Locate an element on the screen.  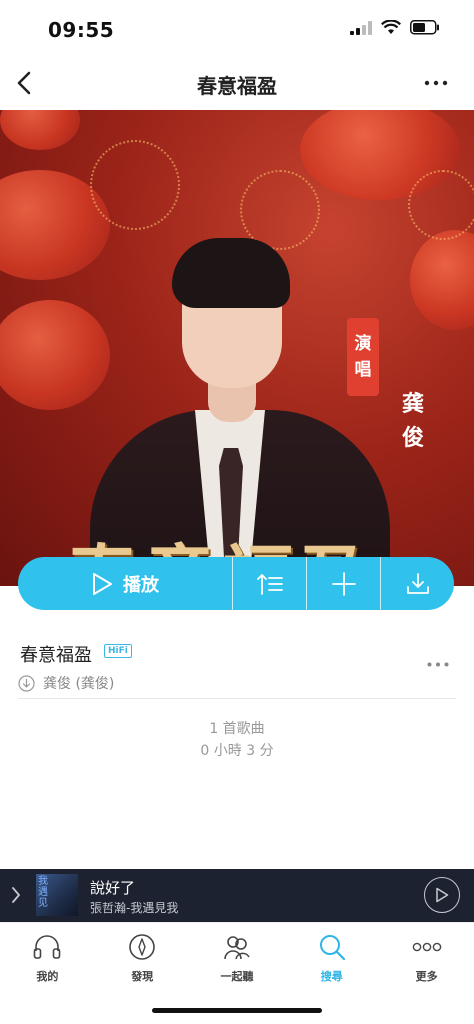
mini-play-button is located at coordinates (442, 895).